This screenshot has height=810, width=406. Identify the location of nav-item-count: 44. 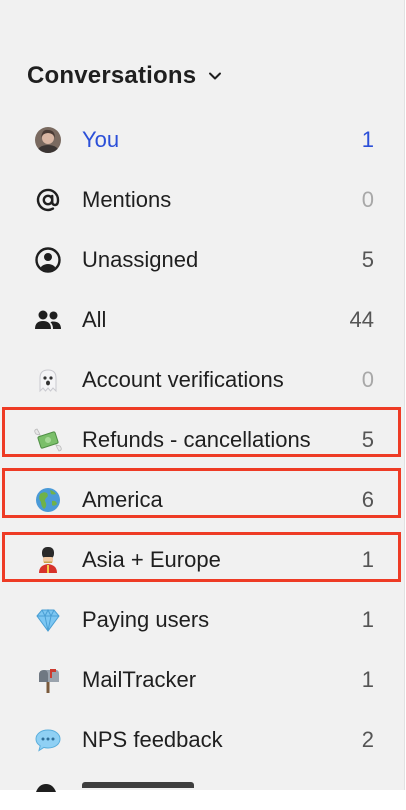
(361, 319).